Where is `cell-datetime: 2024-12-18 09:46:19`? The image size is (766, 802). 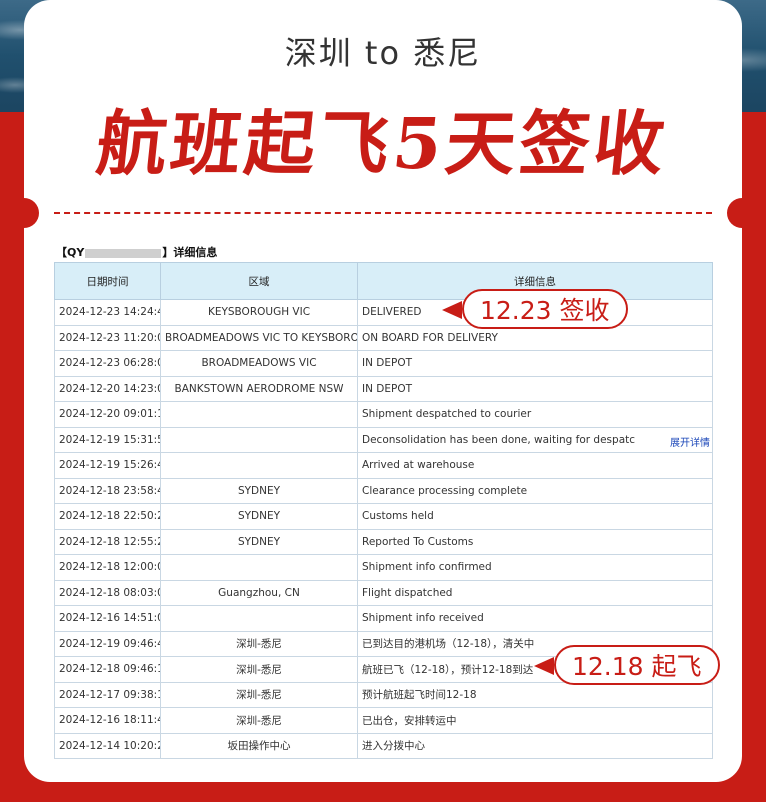 cell-datetime: 2024-12-18 09:46:19 is located at coordinates (107, 669).